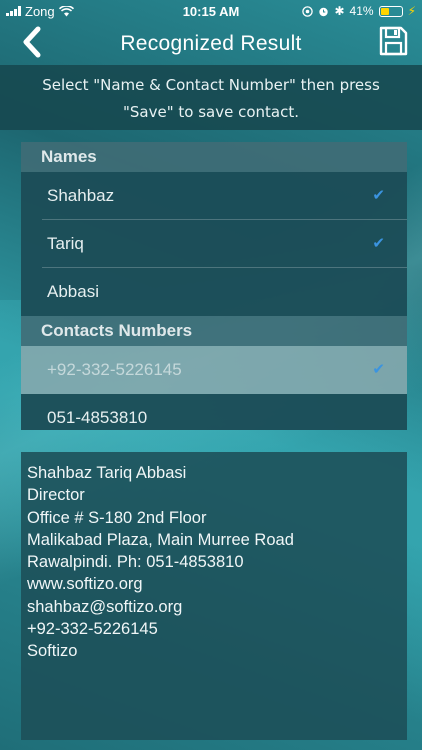 This screenshot has height=750, width=422. Describe the element at coordinates (114, 369) in the screenshot. I see `list-item-label: +92-332-5226145` at that location.